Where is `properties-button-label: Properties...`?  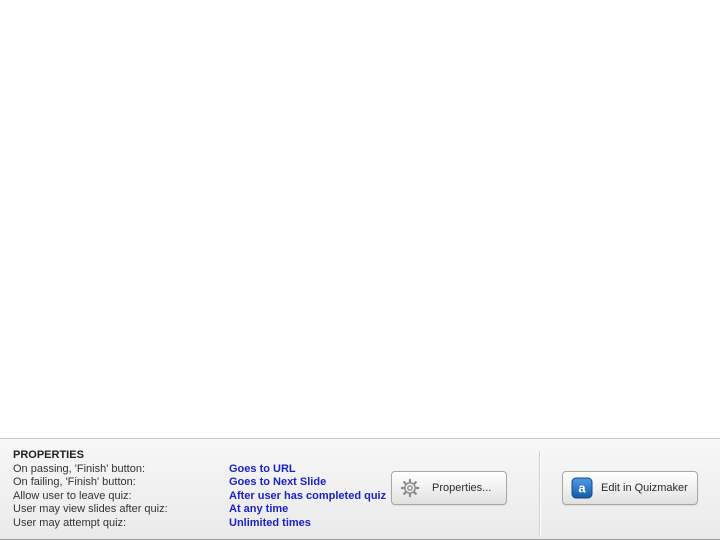 properties-button-label: Properties... is located at coordinates (462, 488).